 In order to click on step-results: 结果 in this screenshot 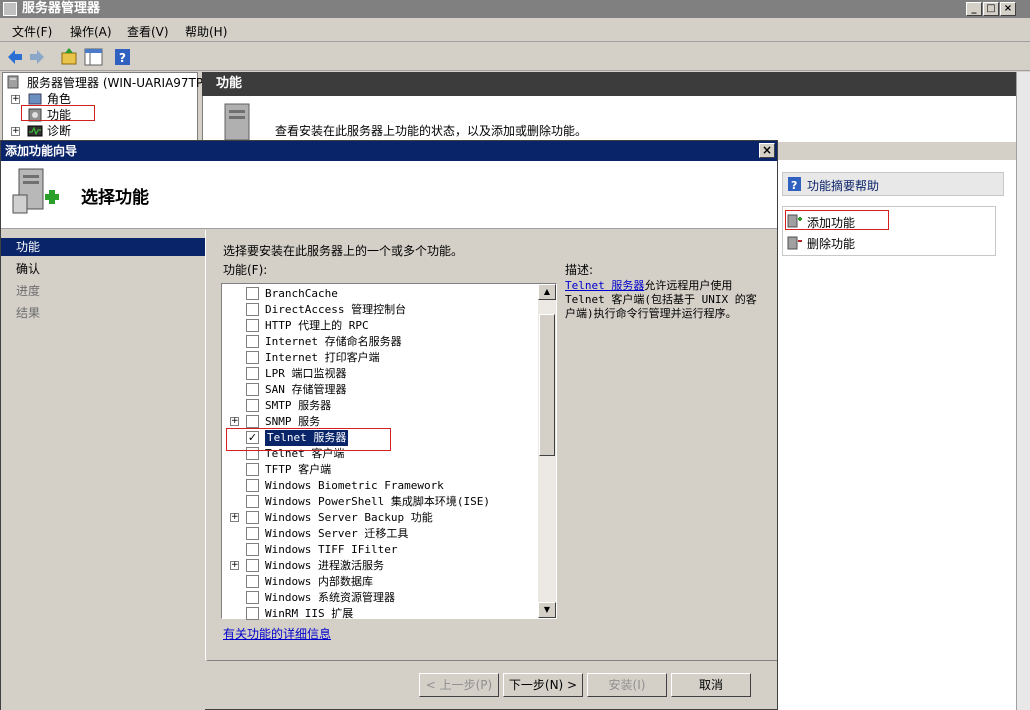, I will do `click(28, 313)`.